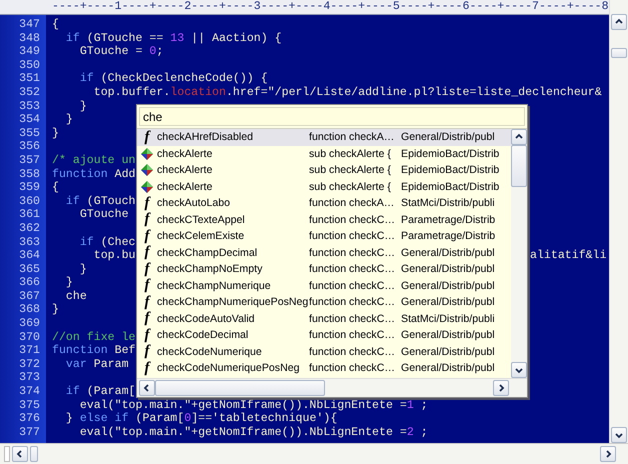 Image resolution: width=628 pixels, height=464 pixels. I want to click on suggestion-item: f checkChampNumeriquePosNegfunction checkC… General/Distrib/publ, so click(324, 302).